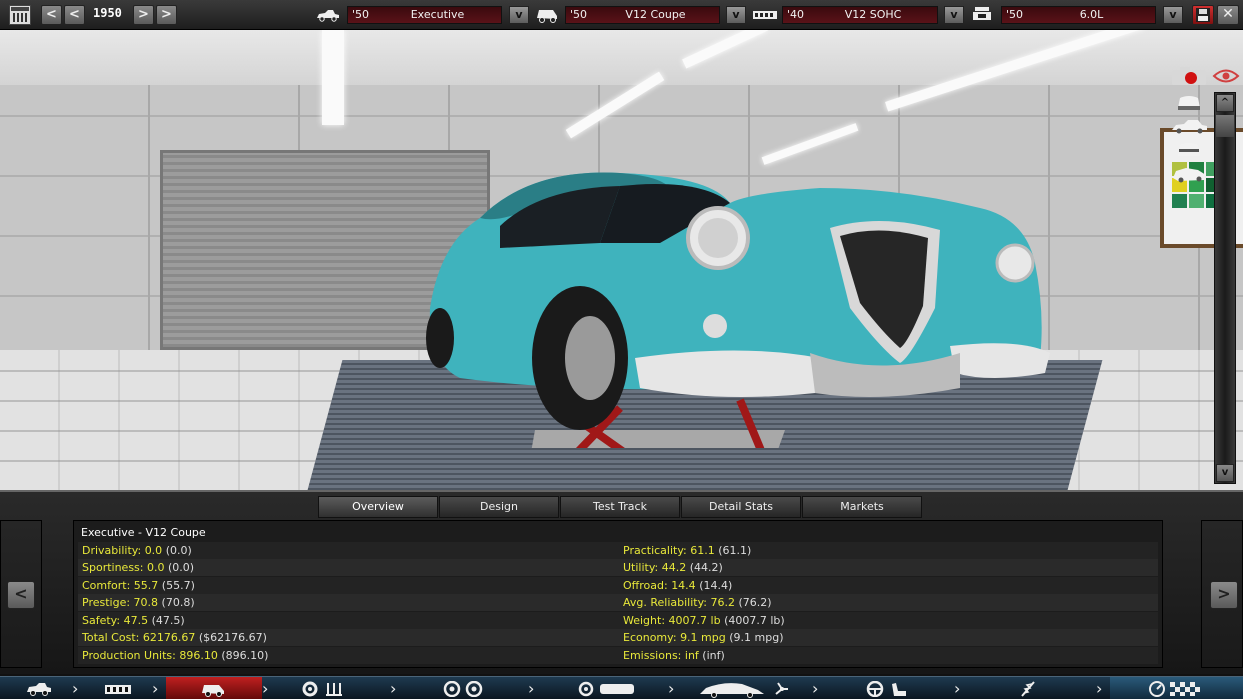 The height and width of the screenshot is (699, 1243). What do you see at coordinates (716, 585) in the screenshot?
I see `stat-base-value: (14.4)` at bounding box center [716, 585].